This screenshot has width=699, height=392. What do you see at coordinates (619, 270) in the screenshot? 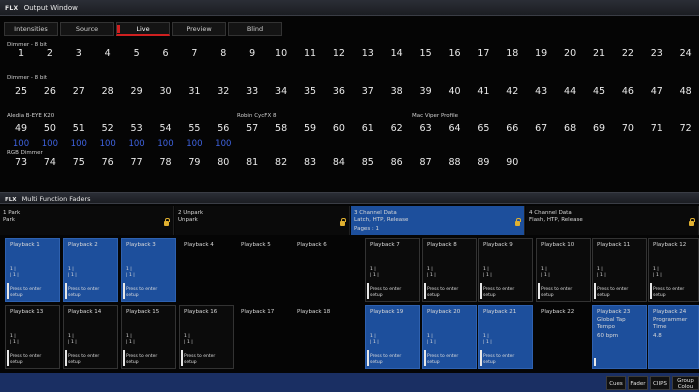
I see `playback-fader-11: Playback 11 1 | | 1 | Press to enter setup` at bounding box center [619, 270].